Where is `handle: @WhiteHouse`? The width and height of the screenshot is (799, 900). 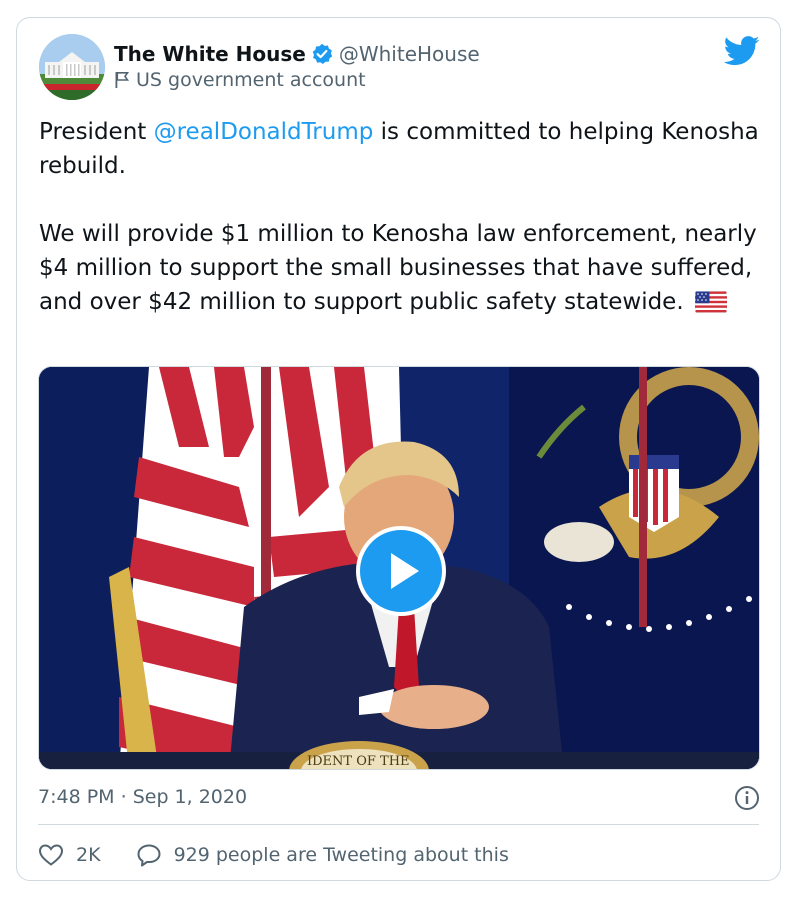
handle: @WhiteHouse is located at coordinates (409, 54).